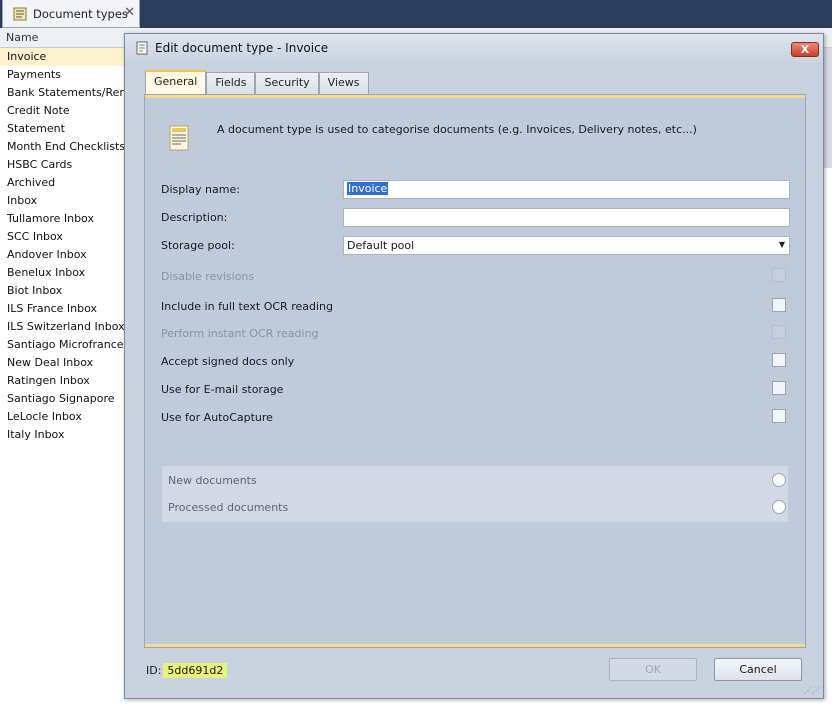 The image size is (832, 704). What do you see at coordinates (70, 93) in the screenshot?
I see `list-item: Bank Statements/Remitt` at bounding box center [70, 93].